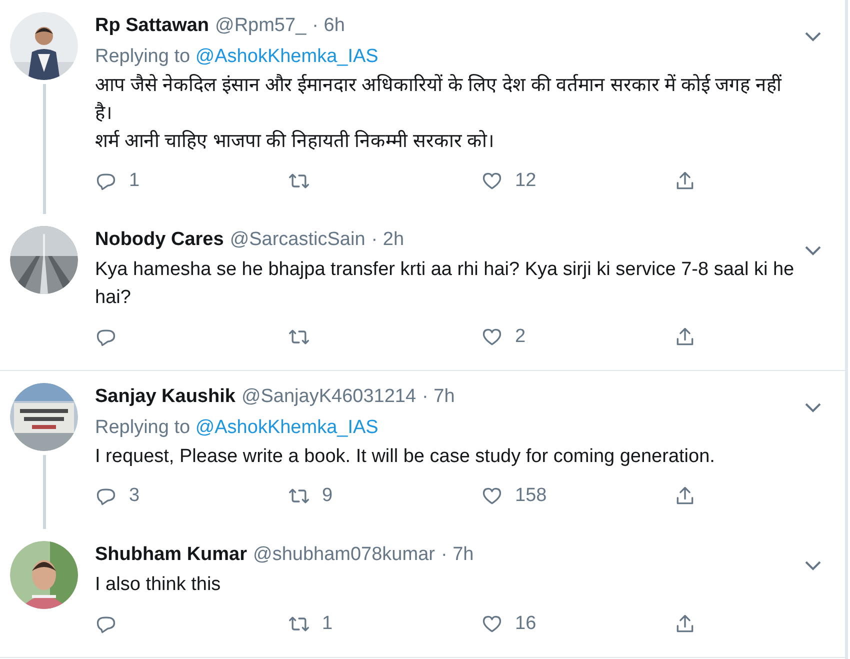 The image size is (850, 659). I want to click on user-name: Shubham Kumar, so click(171, 555).